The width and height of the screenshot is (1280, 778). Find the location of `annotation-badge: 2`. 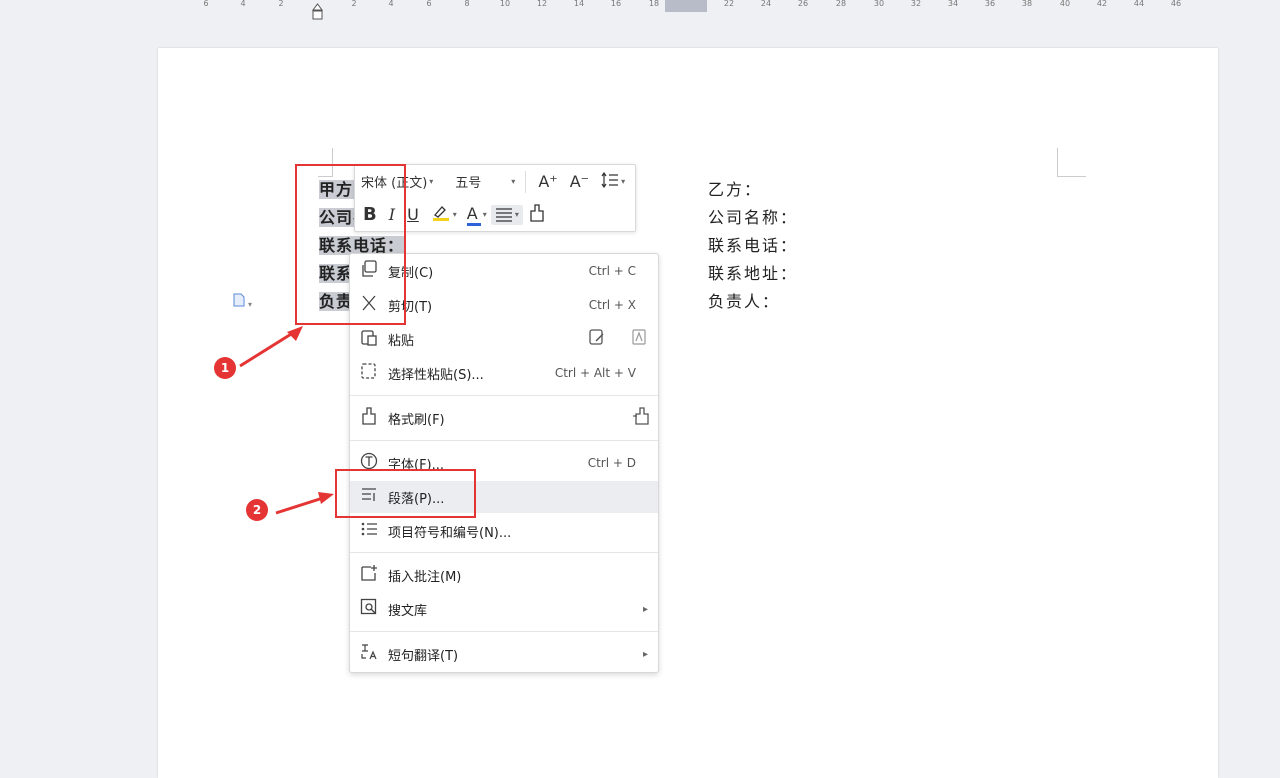

annotation-badge: 2 is located at coordinates (257, 510).